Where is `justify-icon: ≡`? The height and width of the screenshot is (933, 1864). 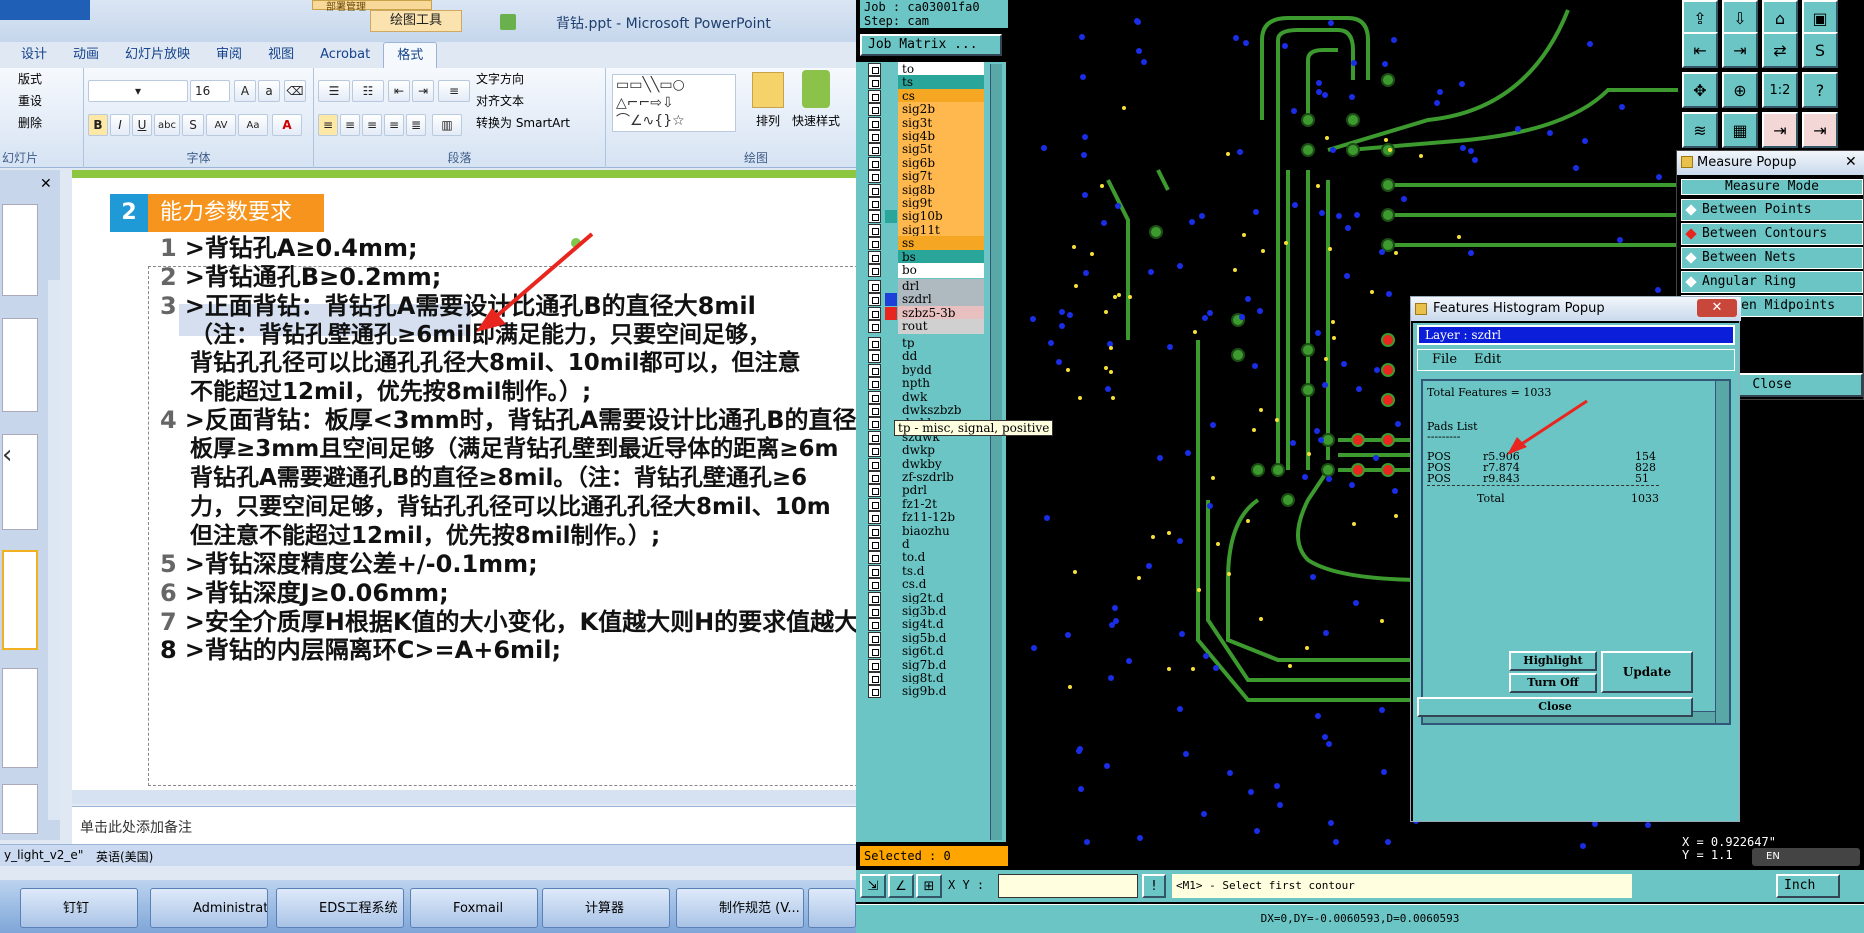 justify-icon: ≡ is located at coordinates (394, 125).